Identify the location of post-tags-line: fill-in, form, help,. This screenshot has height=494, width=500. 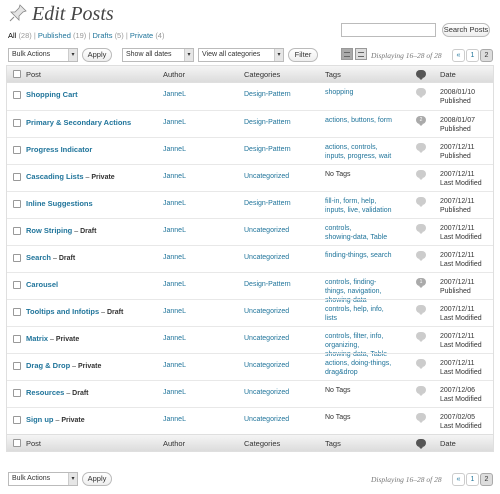
(369, 201).